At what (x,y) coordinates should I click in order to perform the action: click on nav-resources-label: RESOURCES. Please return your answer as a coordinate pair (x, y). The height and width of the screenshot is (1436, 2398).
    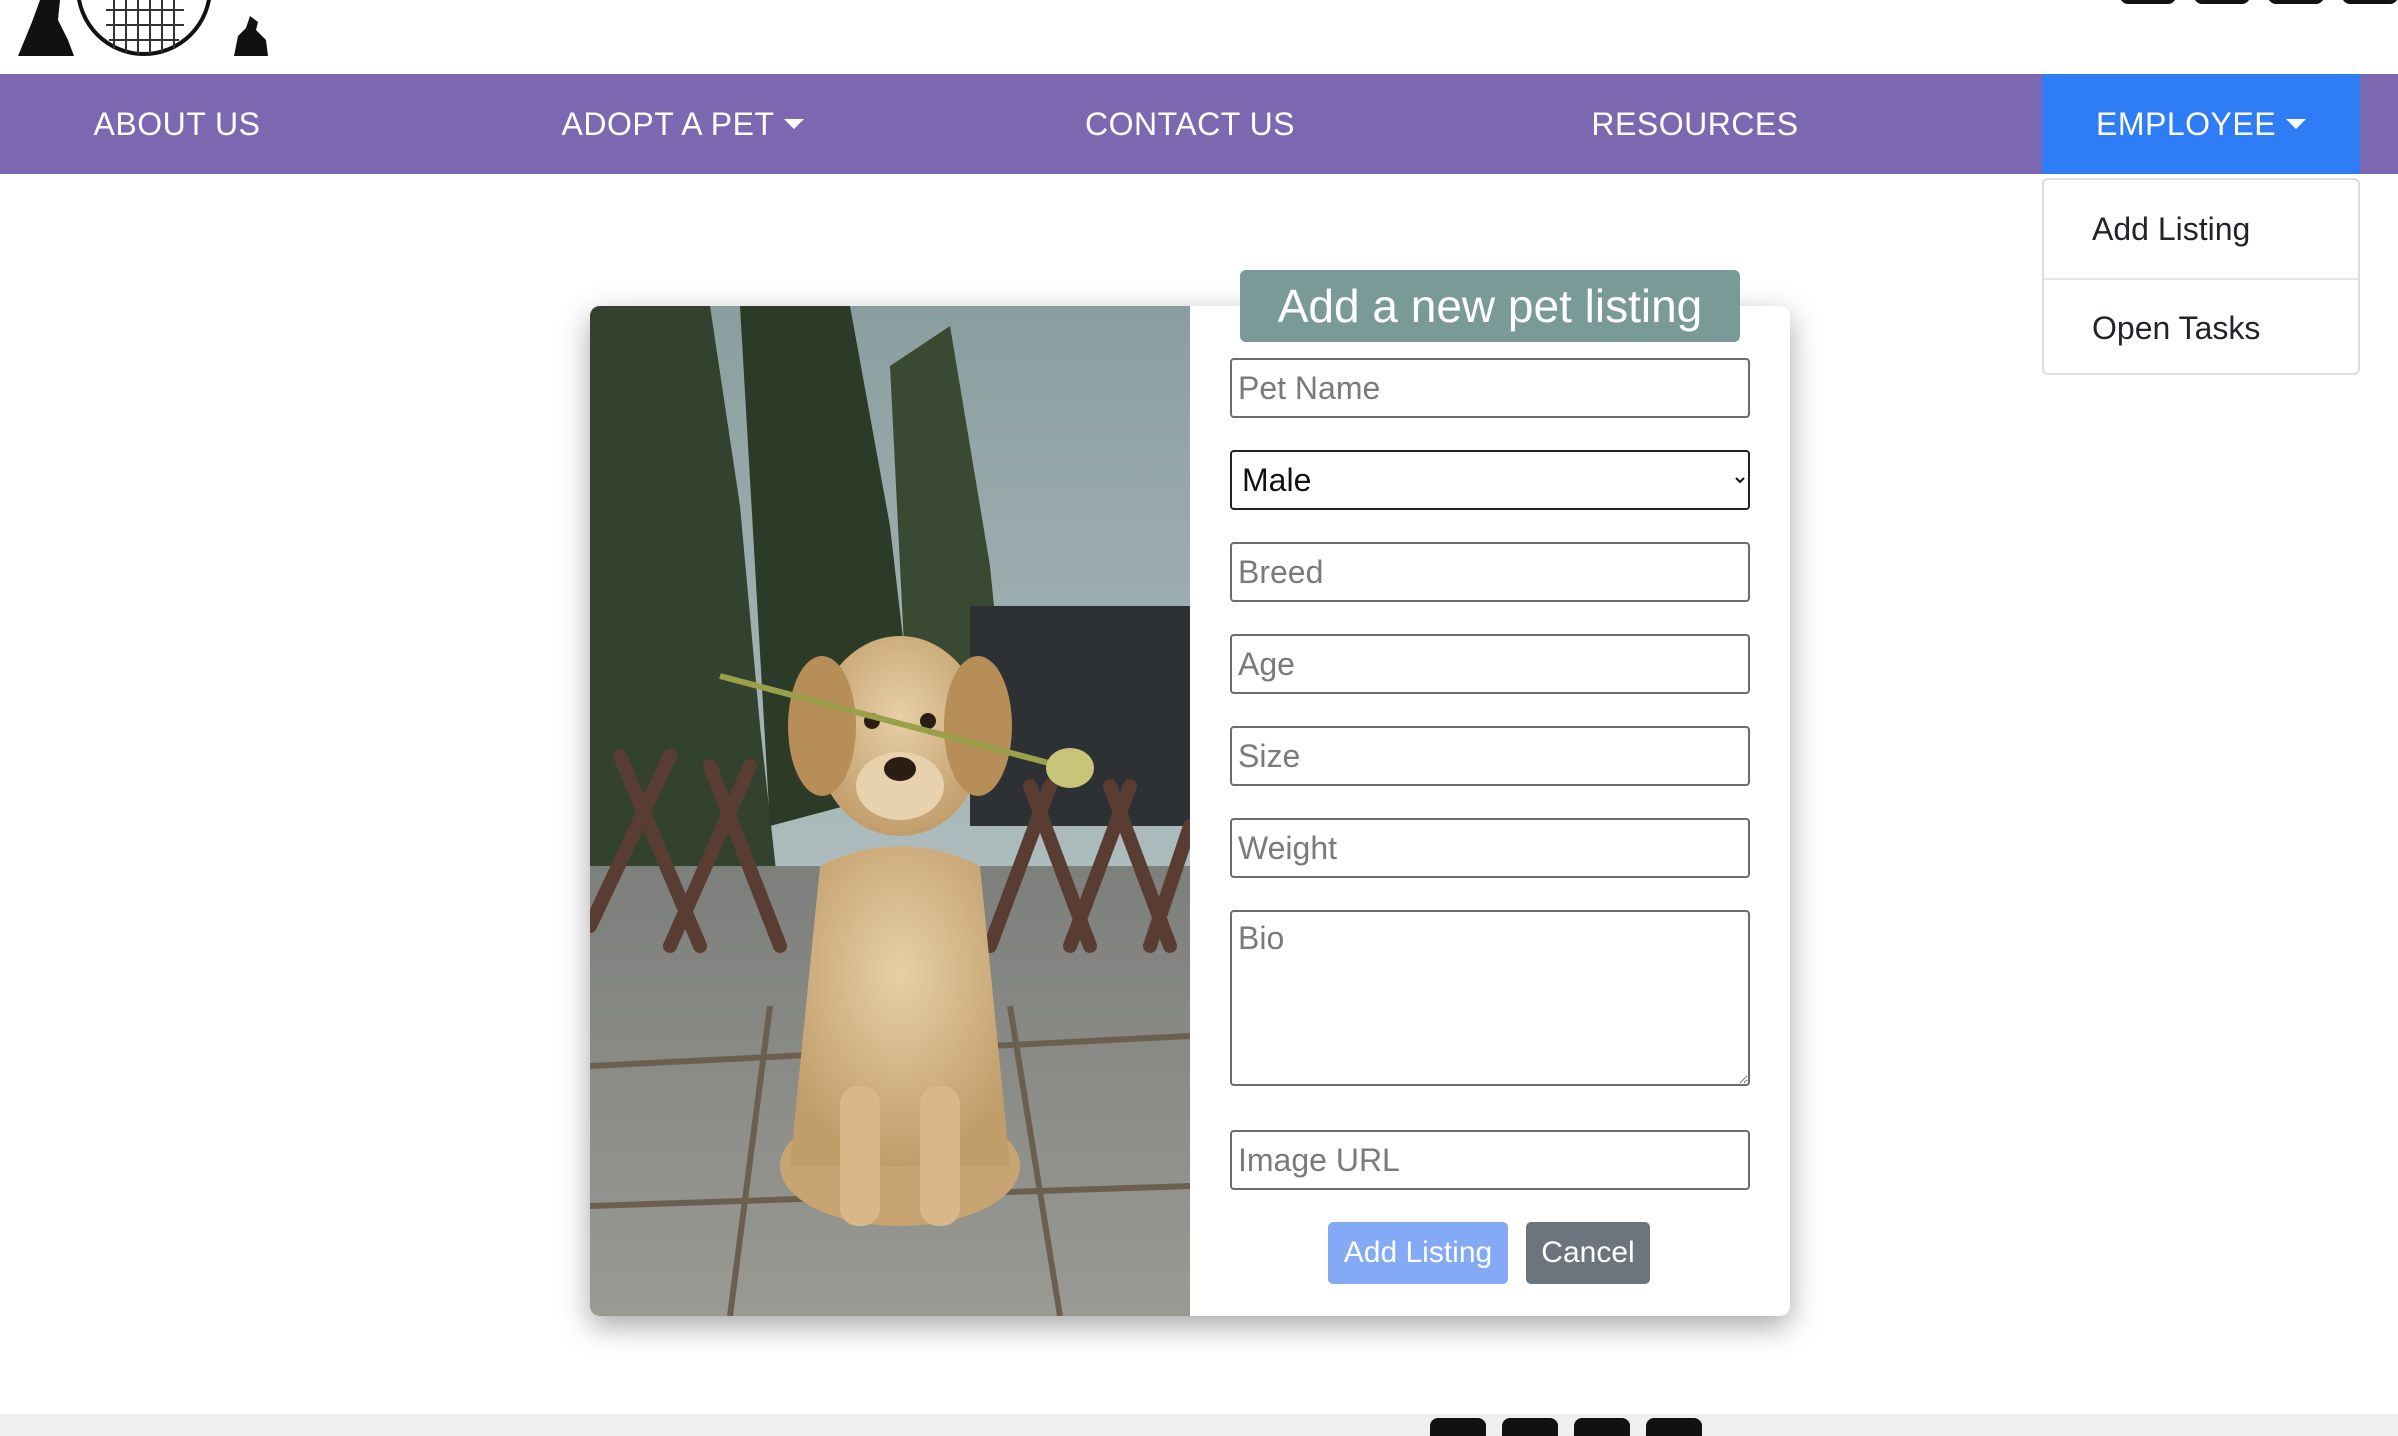
    Looking at the image, I should click on (1695, 123).